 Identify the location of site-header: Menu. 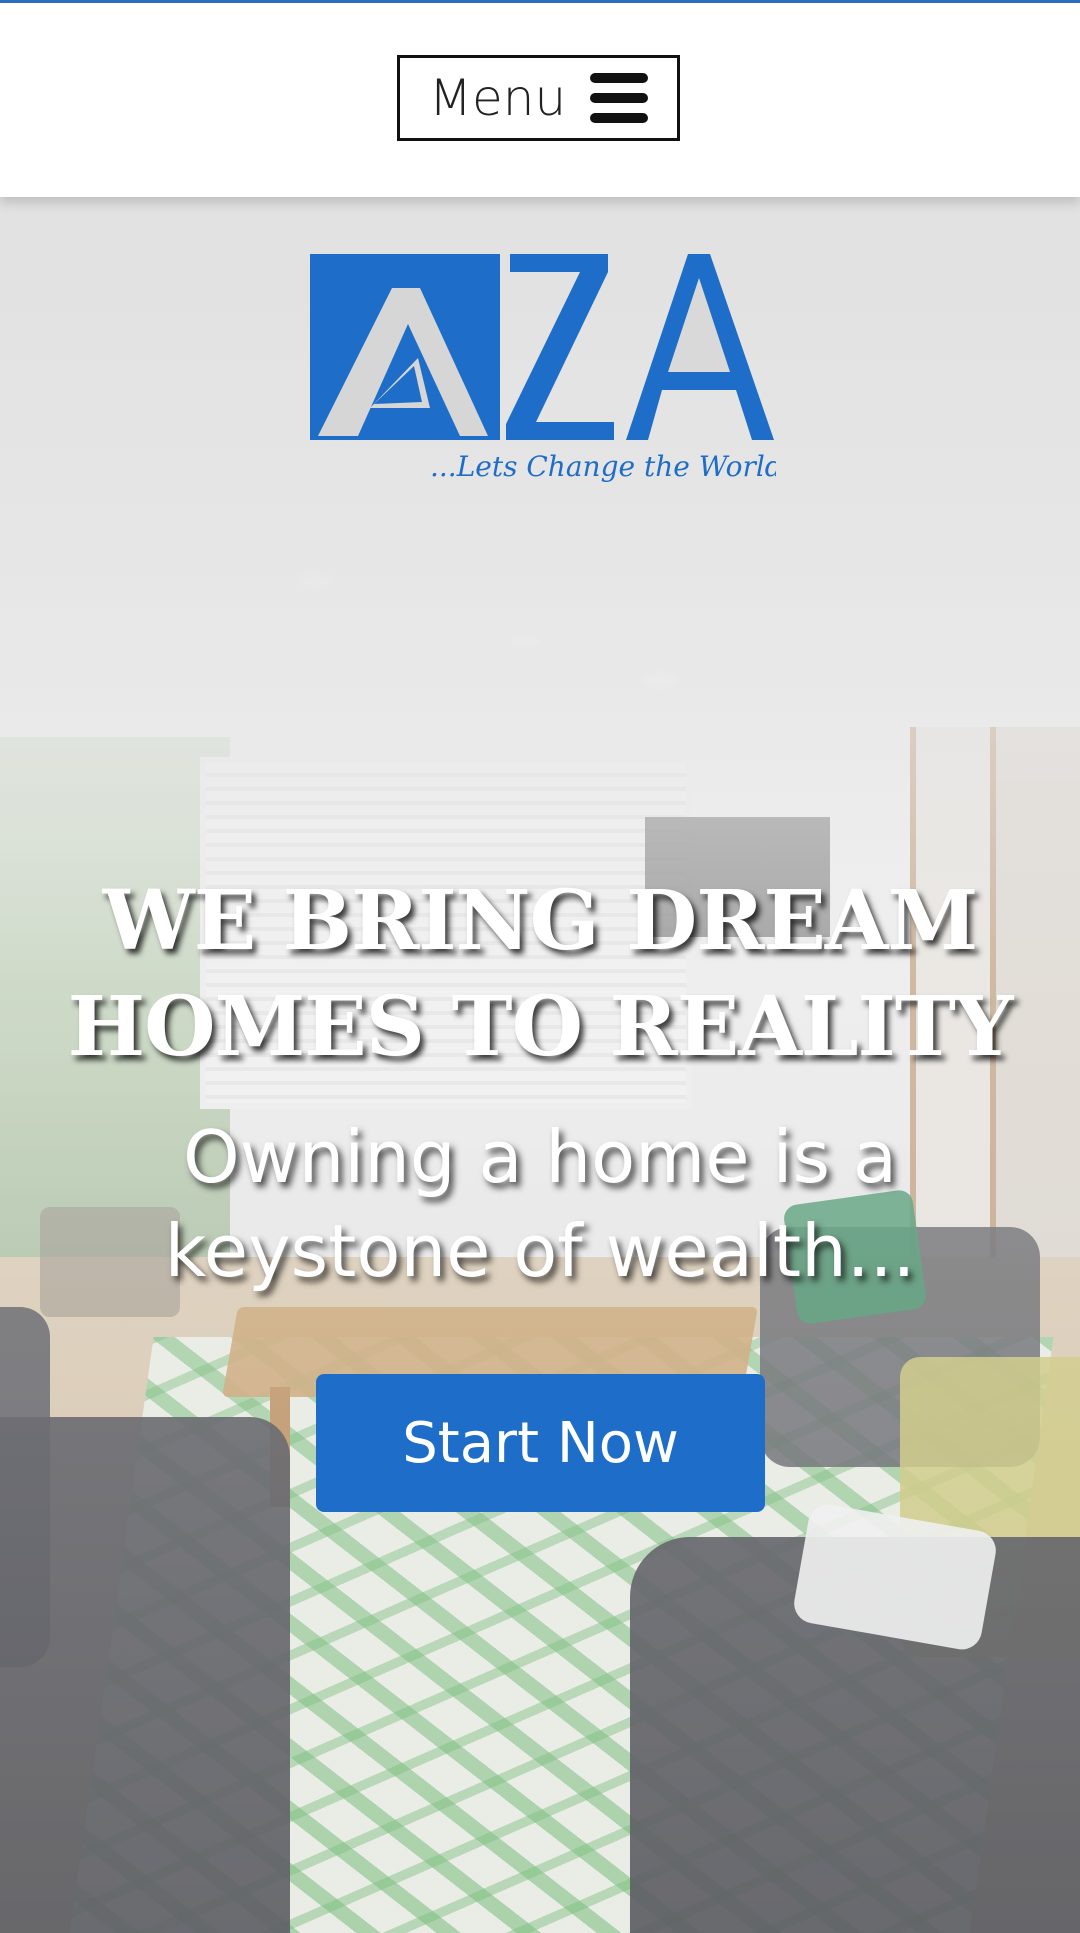
(540, 100).